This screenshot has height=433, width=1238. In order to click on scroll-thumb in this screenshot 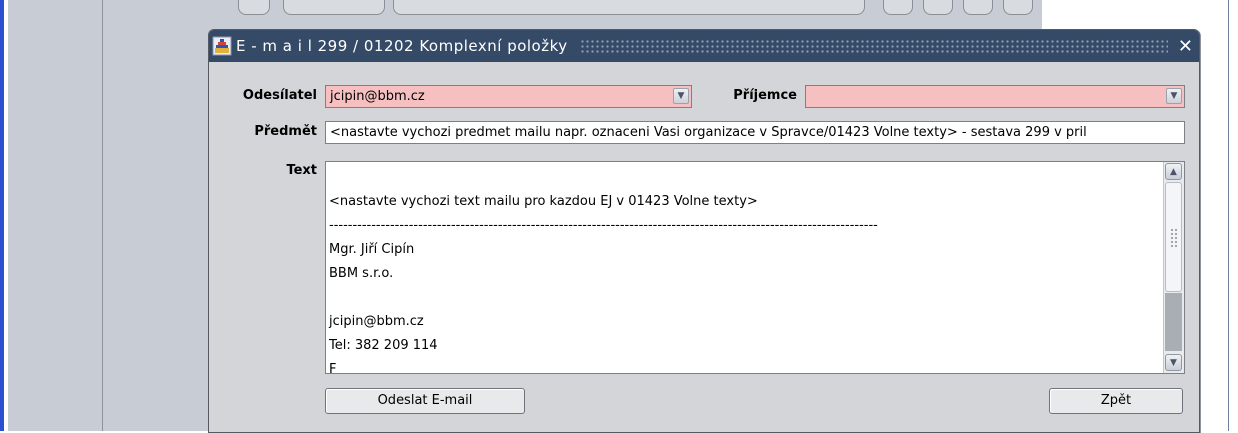, I will do `click(1173, 237)`.